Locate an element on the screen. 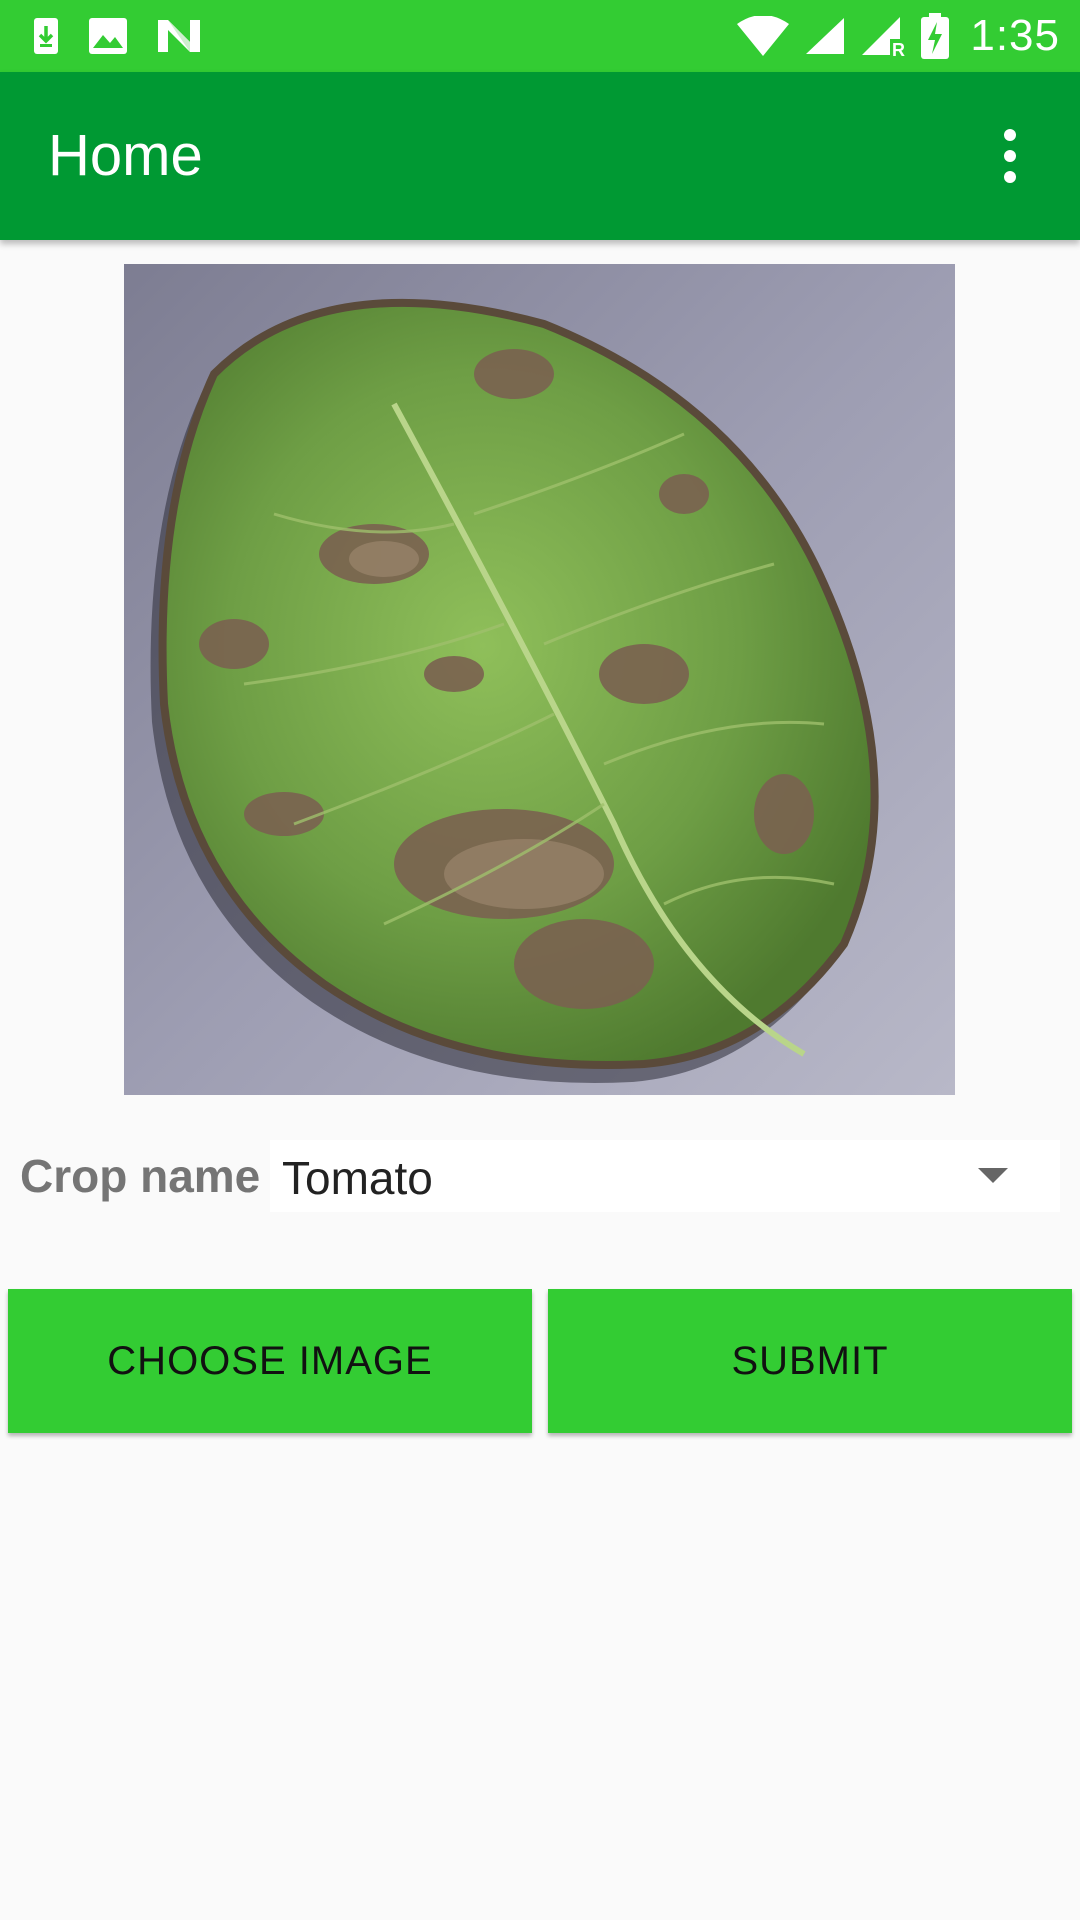 The height and width of the screenshot is (1920, 1080). app-bar: Home is located at coordinates (540, 156).